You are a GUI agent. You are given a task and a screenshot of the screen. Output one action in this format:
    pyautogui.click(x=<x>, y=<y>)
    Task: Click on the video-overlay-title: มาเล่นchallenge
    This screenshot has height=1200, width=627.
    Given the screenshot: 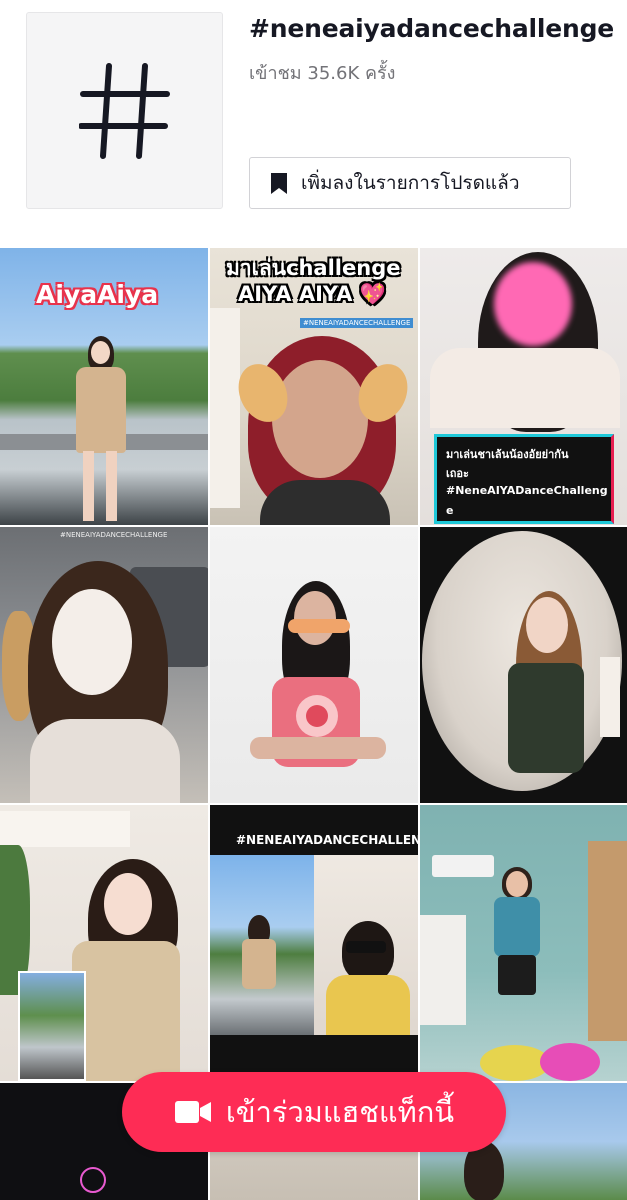 What is the action you would take?
    pyautogui.click(x=313, y=268)
    